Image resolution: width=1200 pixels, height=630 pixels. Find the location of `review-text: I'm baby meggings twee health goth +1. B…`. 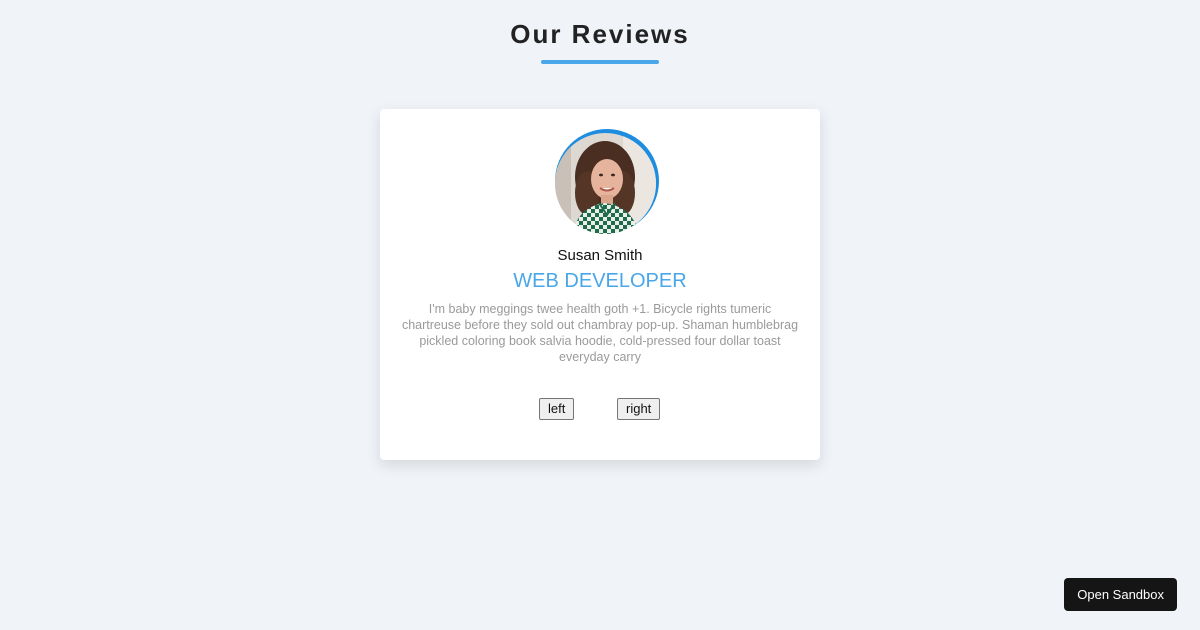

review-text: I'm baby meggings twee health goth +1. B… is located at coordinates (600, 333).